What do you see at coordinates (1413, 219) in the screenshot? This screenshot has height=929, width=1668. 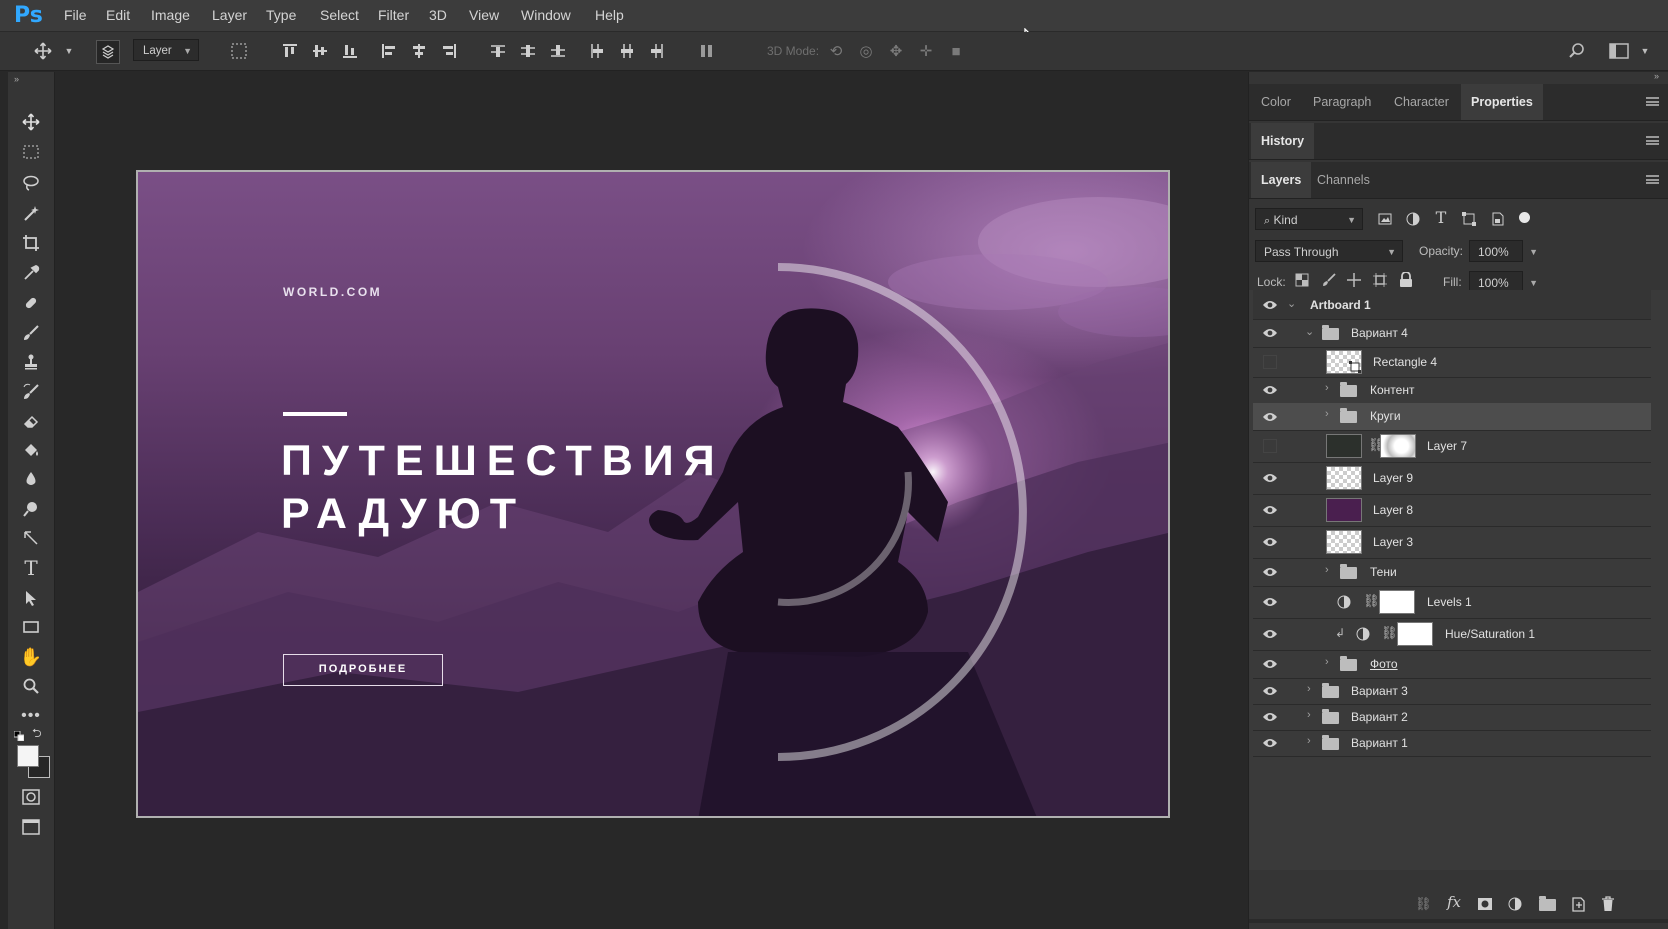 I see `filter-adjustment-icon` at bounding box center [1413, 219].